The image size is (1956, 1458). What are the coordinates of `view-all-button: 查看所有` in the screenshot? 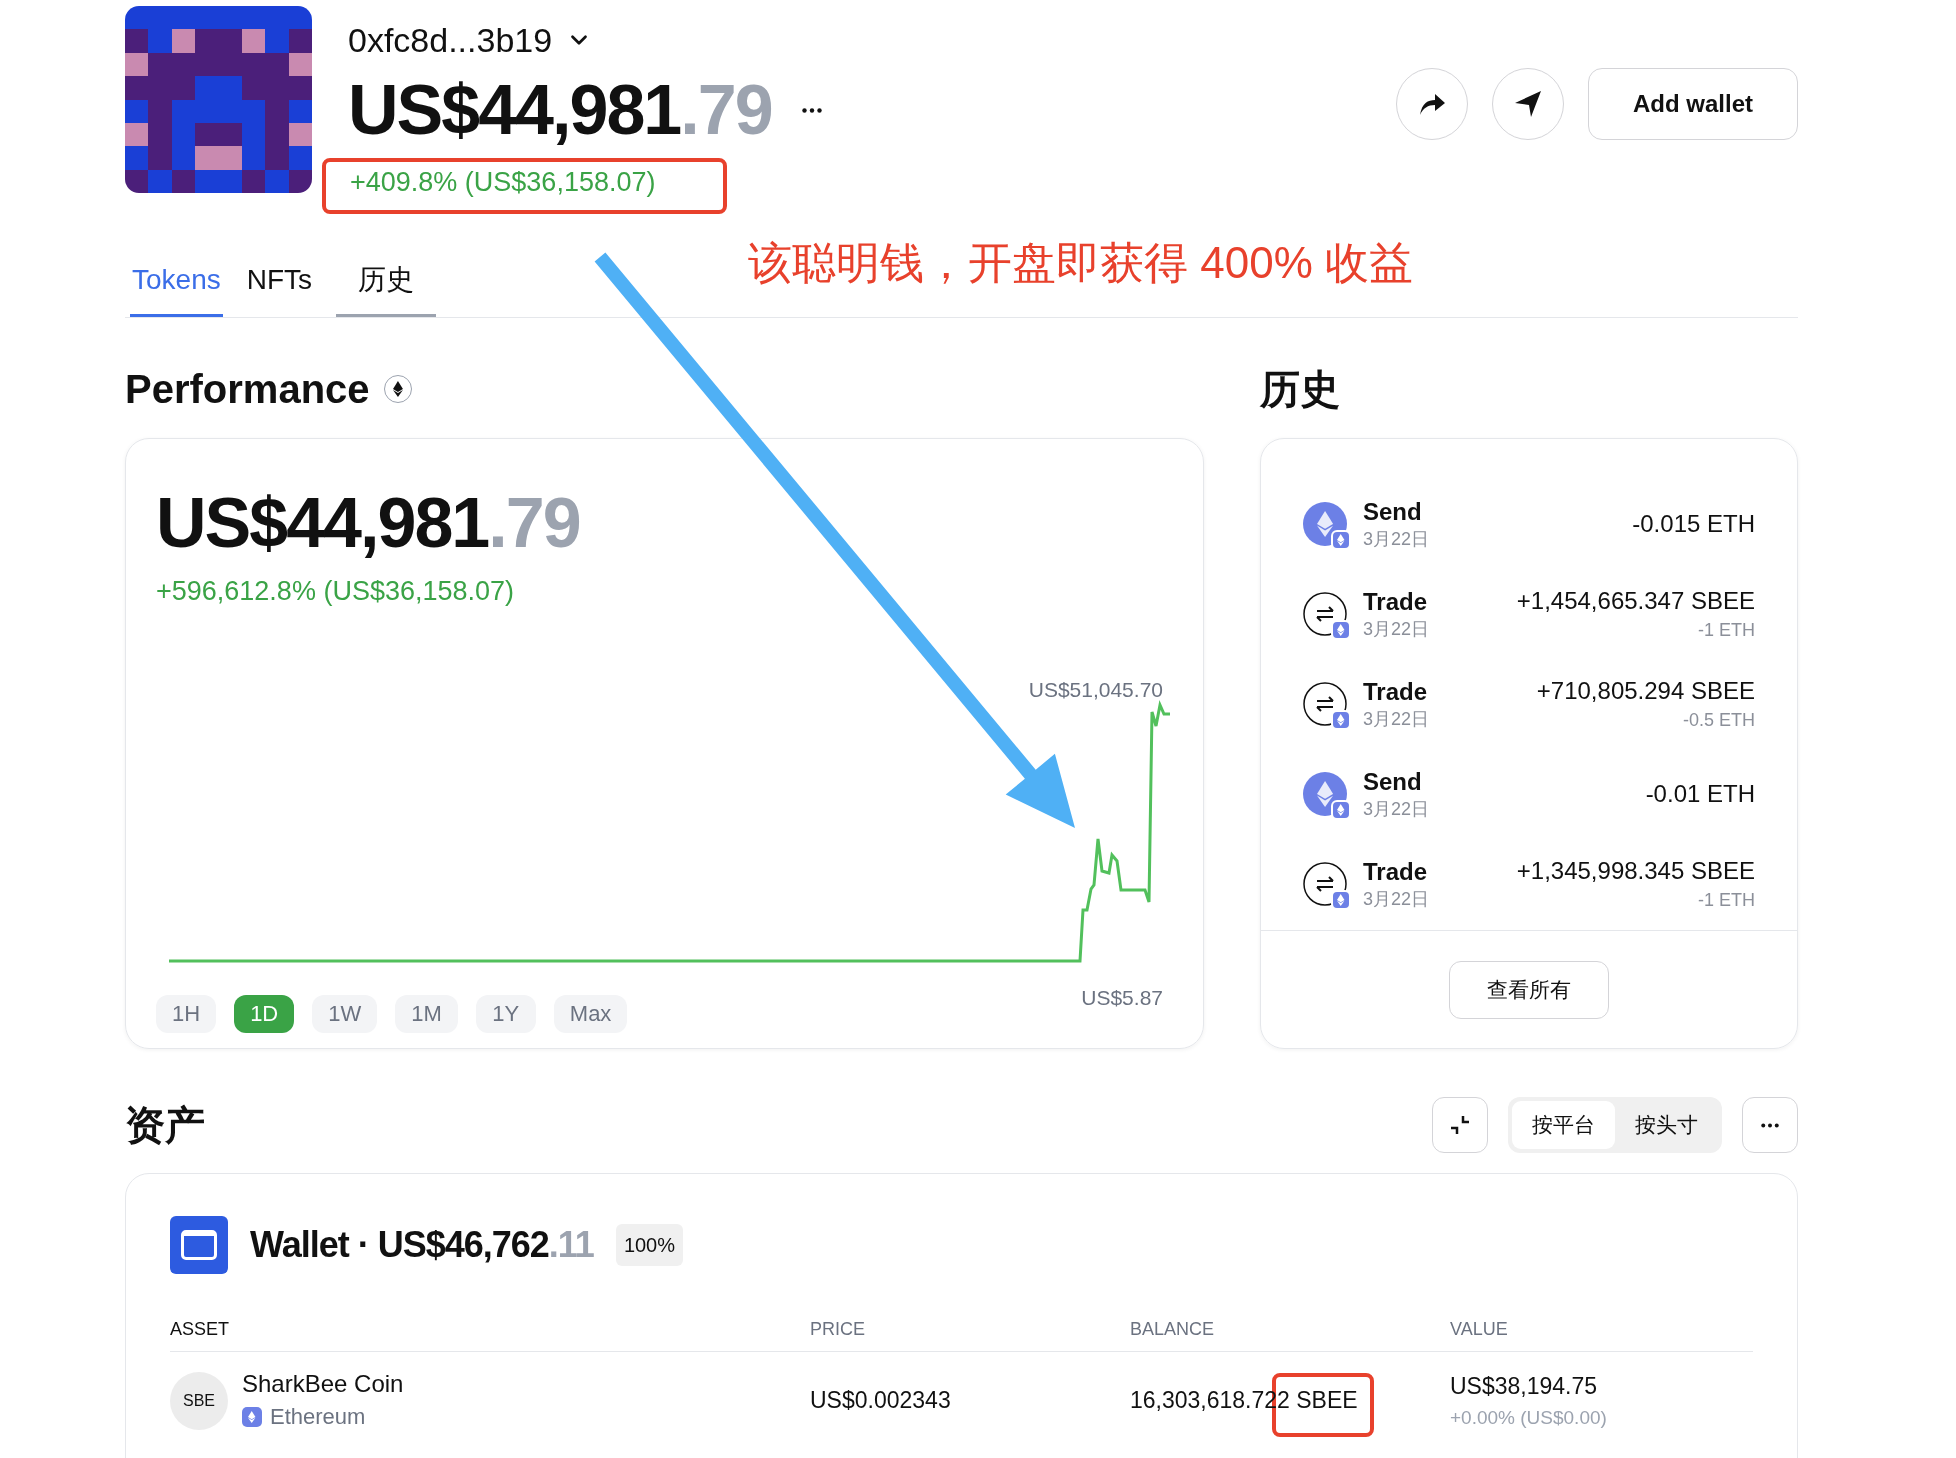 It's located at (1529, 989).